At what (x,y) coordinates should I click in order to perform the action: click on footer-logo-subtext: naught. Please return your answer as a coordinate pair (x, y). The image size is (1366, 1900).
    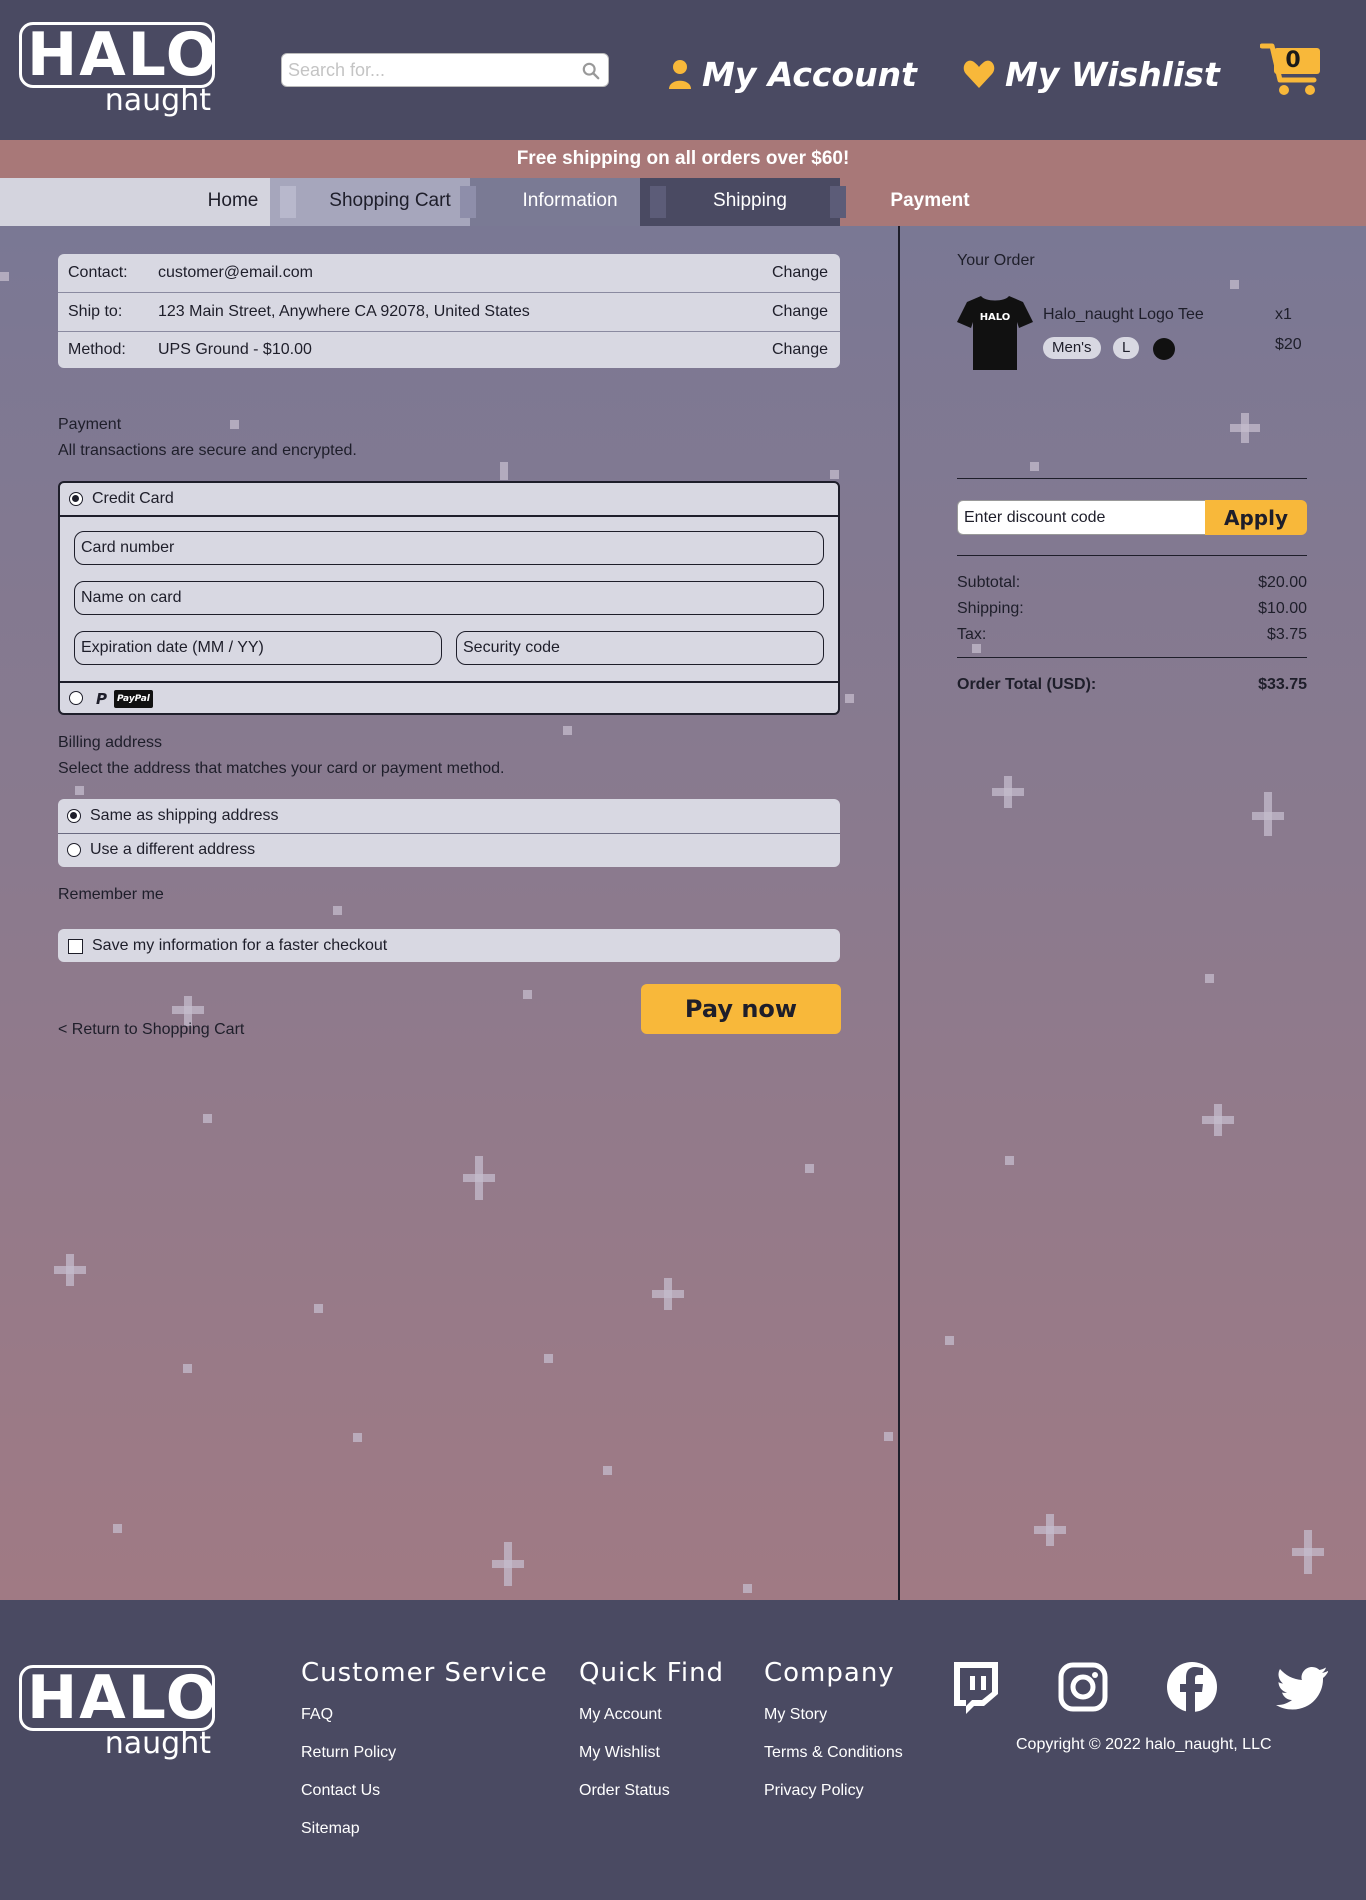
    Looking at the image, I should click on (157, 1743).